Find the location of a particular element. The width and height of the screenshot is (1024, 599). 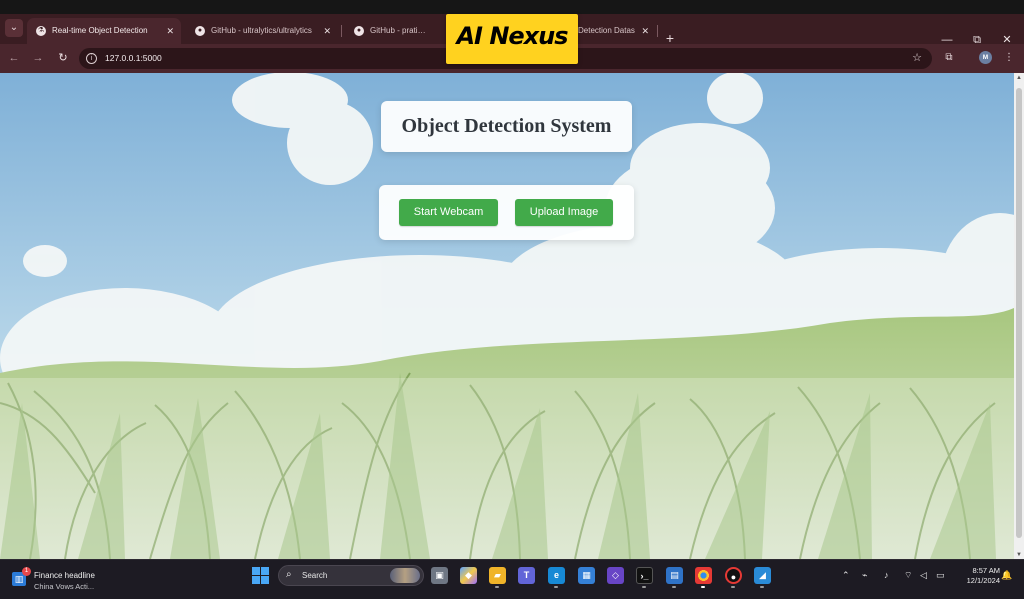

notes-icon: ▤ is located at coordinates (674, 575).